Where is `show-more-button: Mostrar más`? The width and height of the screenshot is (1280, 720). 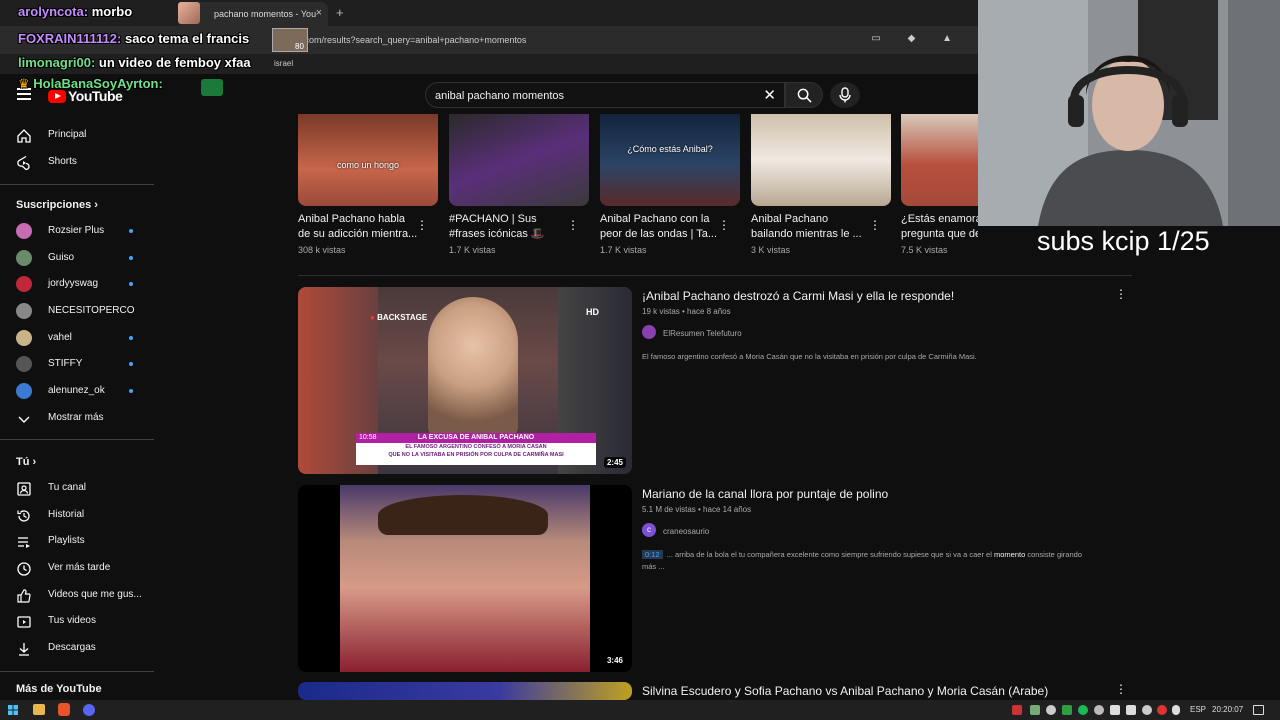
show-more-button: Mostrar más is located at coordinates (77, 418).